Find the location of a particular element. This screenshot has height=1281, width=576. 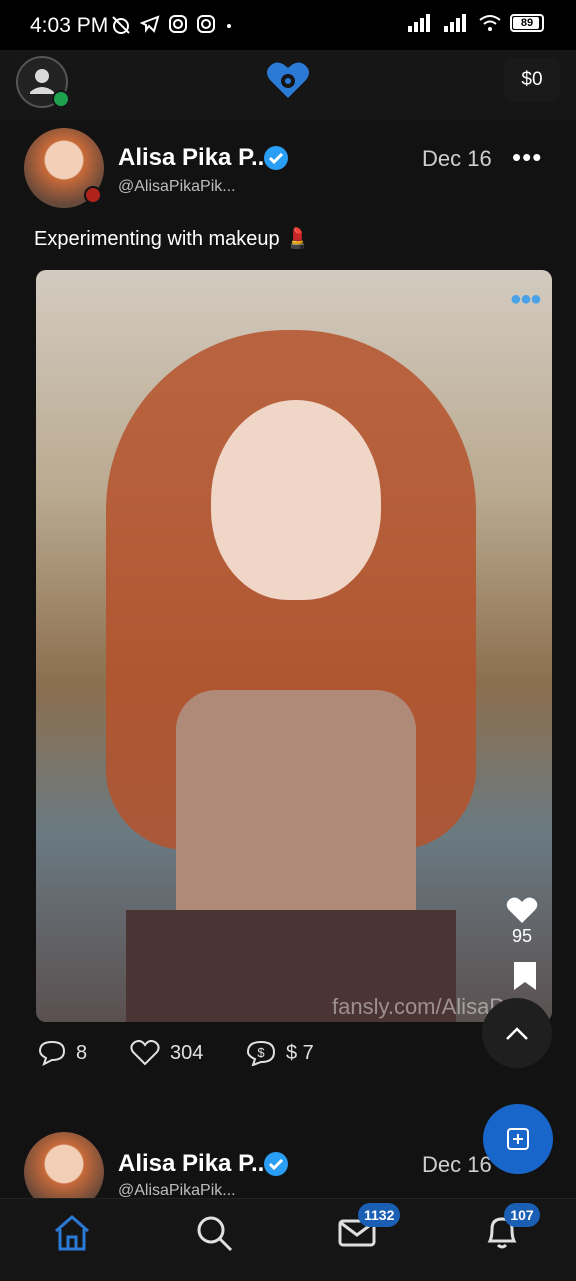

messages-badge: 1132 is located at coordinates (379, 1215).